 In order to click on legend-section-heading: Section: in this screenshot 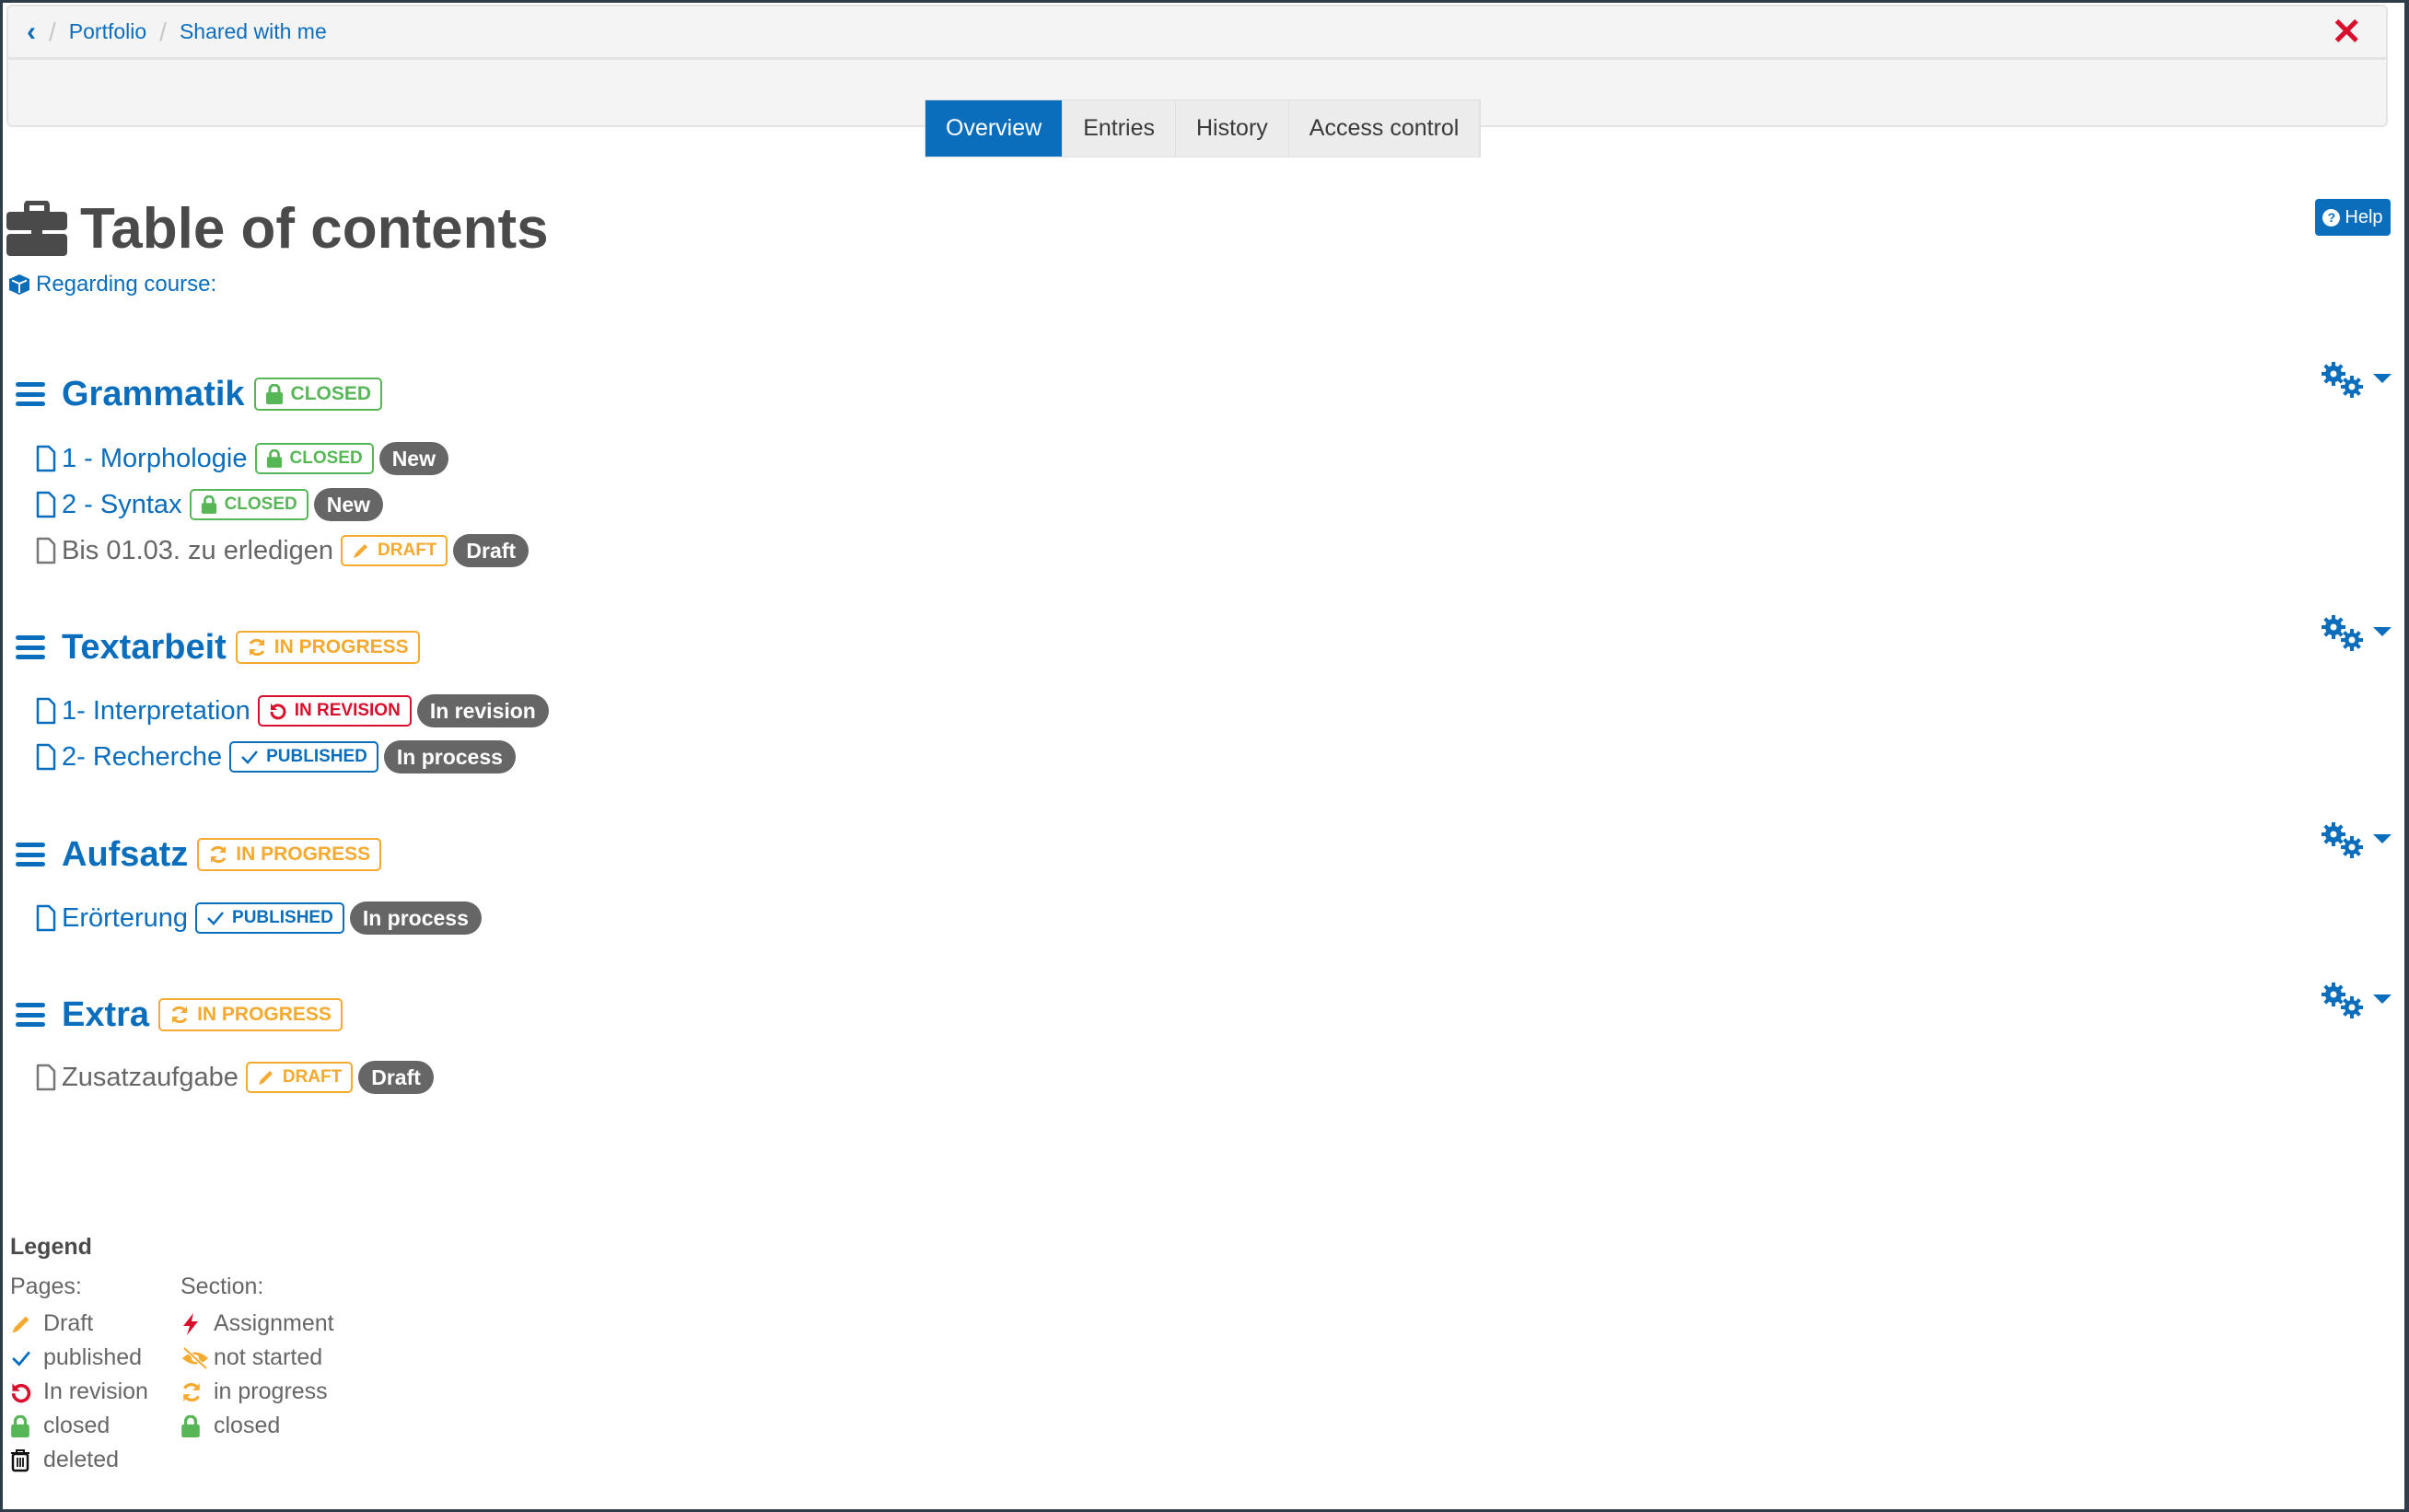, I will do `click(222, 1287)`.